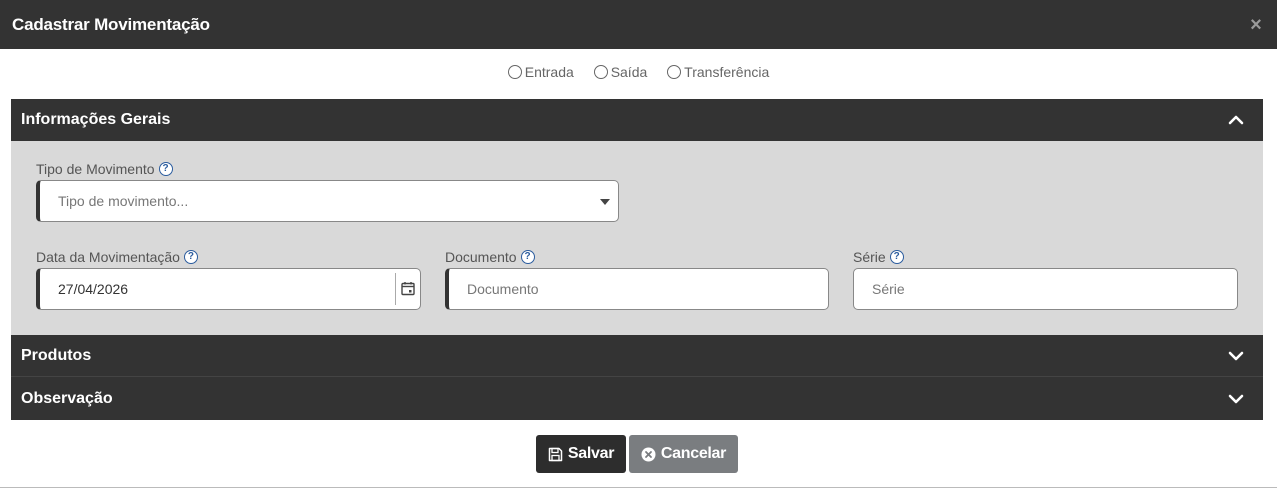 The image size is (1277, 488). I want to click on save-button-label: Salvar, so click(591, 453).